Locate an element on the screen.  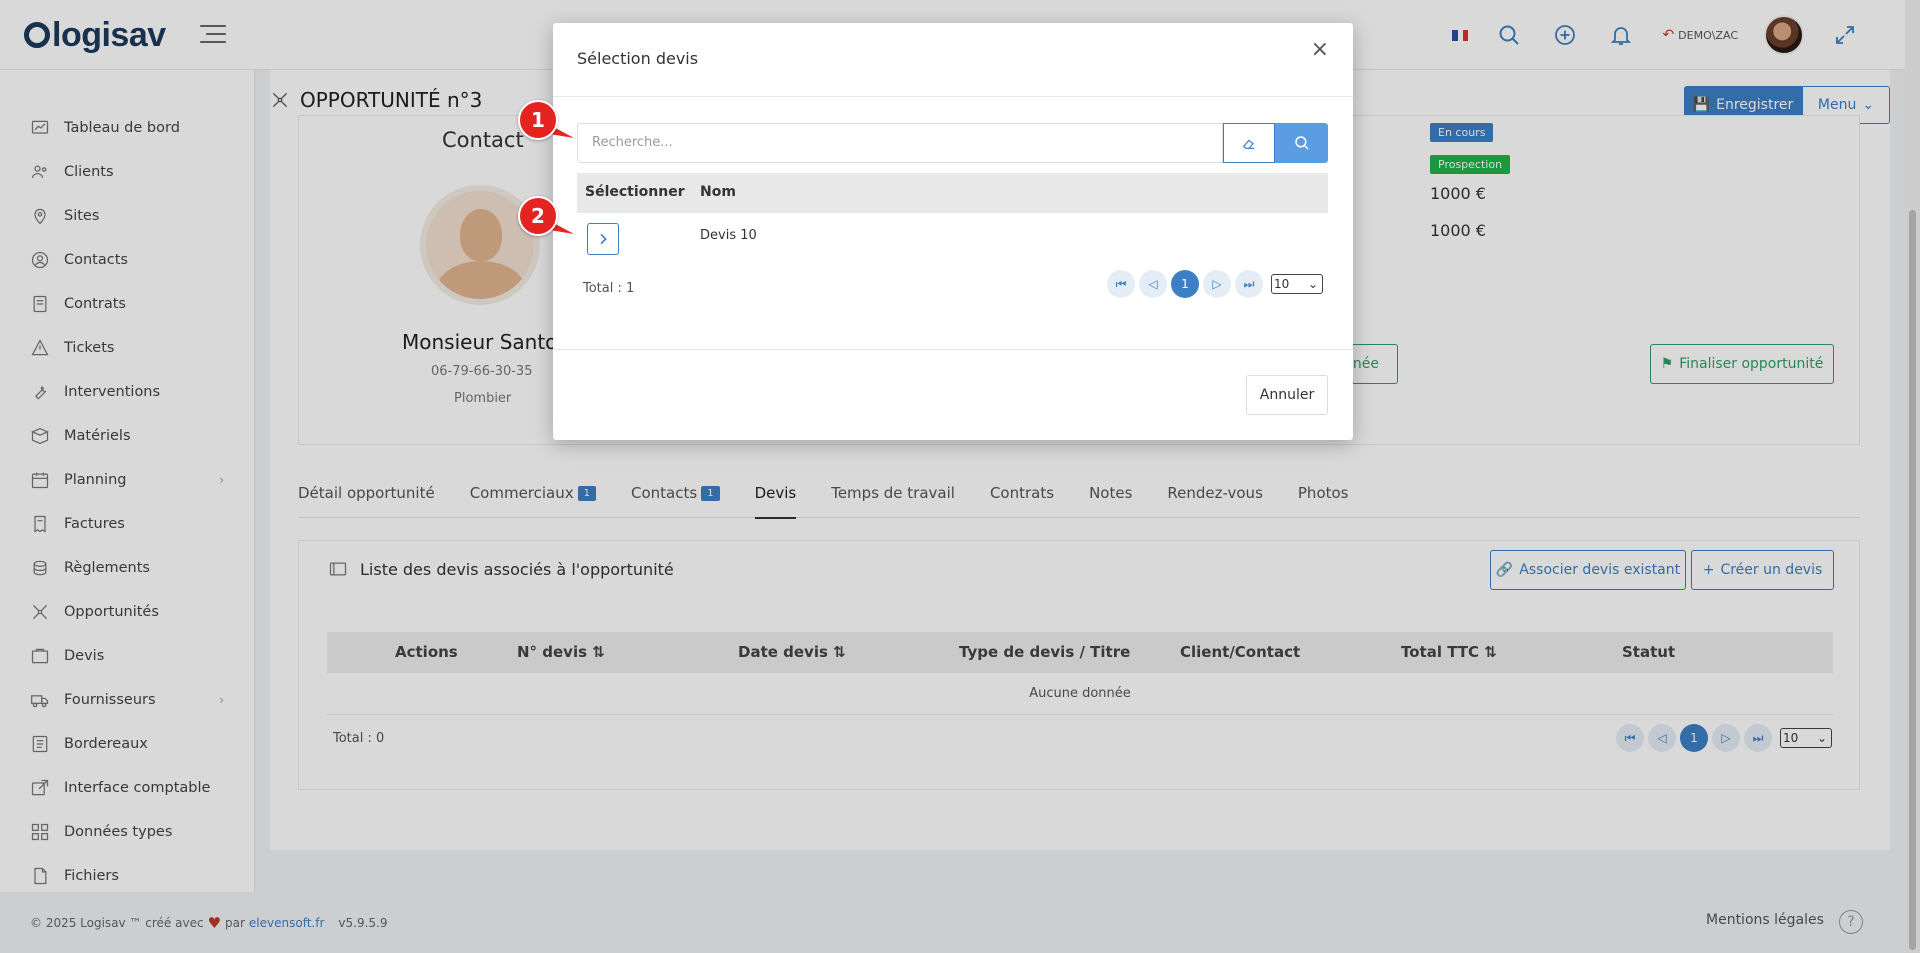
eraser-icon is located at coordinates (1248, 144).